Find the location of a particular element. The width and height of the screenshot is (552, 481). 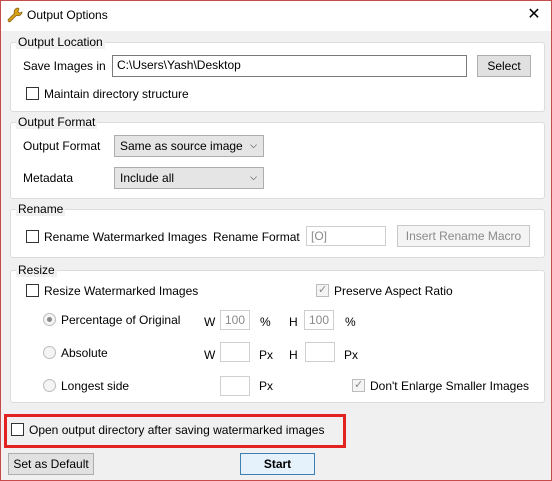

output-location-legend: Output Location is located at coordinates (60, 42).